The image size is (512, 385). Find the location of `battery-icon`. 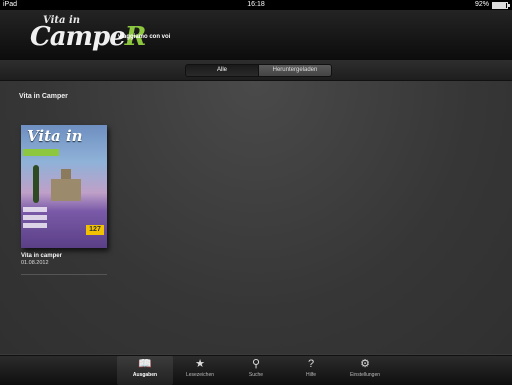

battery-icon is located at coordinates (501, 5).